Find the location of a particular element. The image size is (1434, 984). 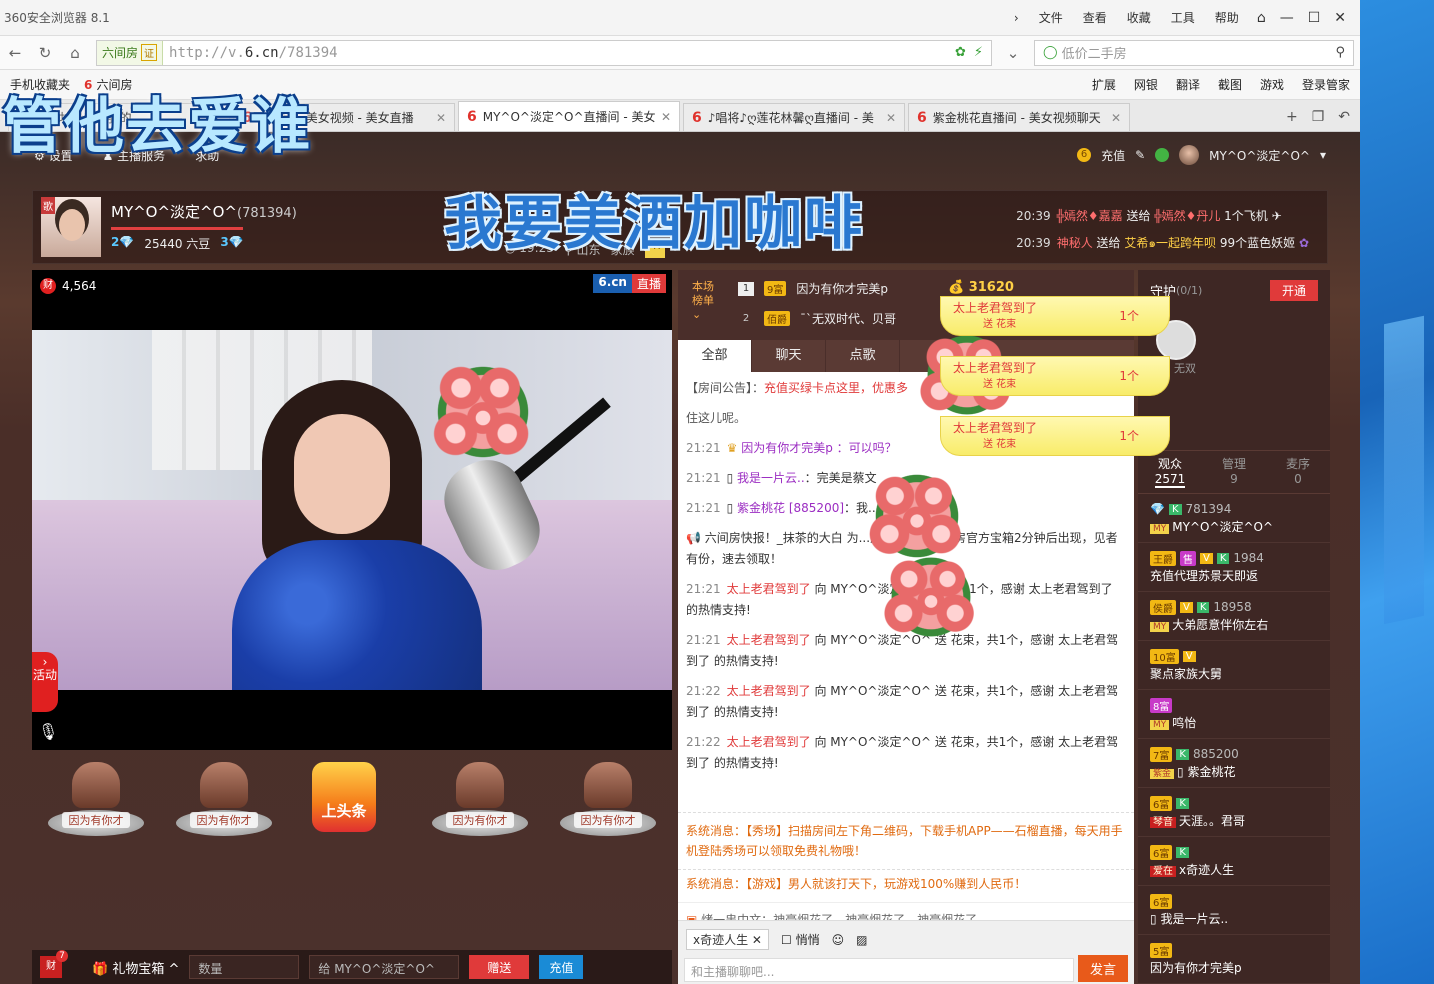

tab-mic-queue: 麦序 0 is located at coordinates (1298, 472).